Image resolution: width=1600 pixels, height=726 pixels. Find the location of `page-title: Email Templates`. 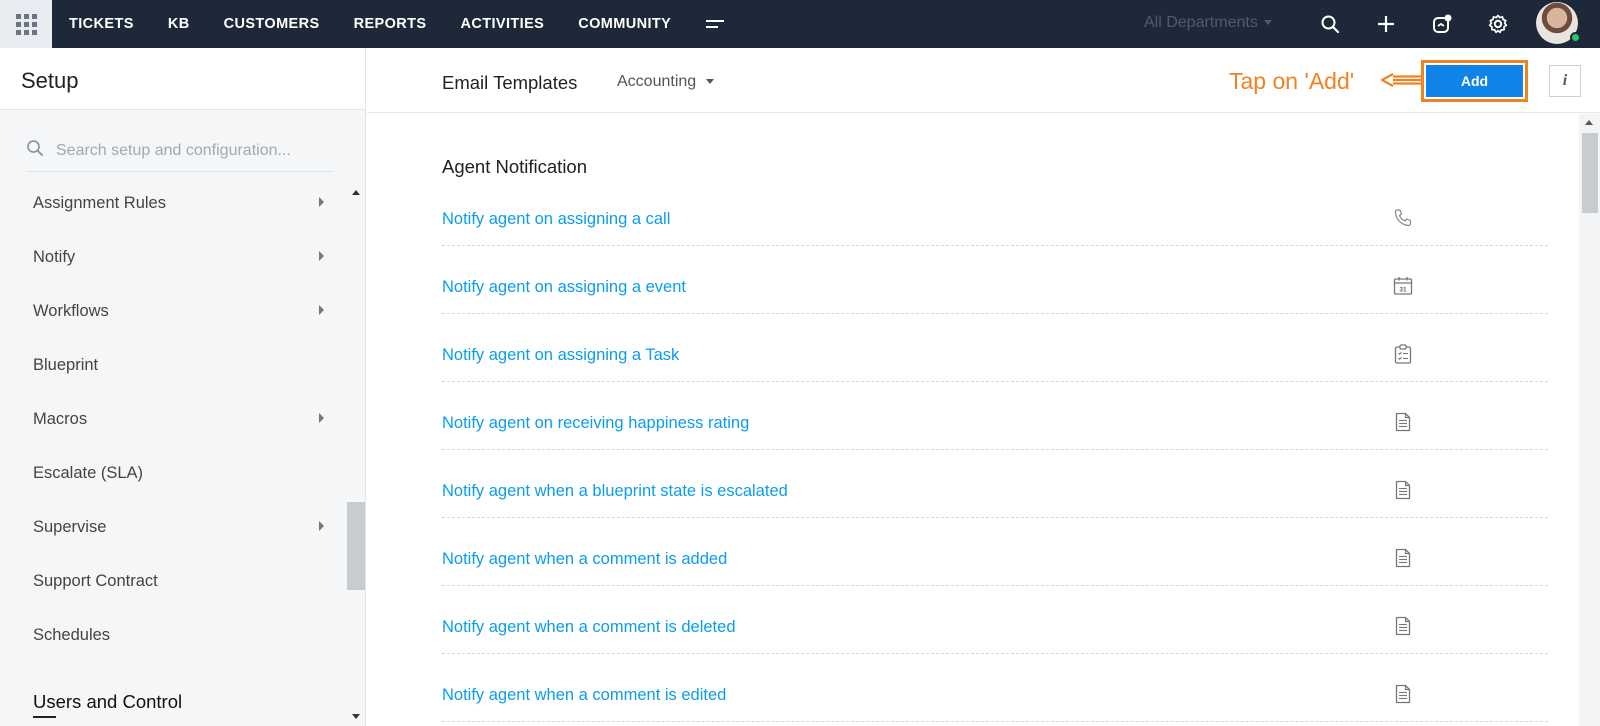

page-title: Email Templates is located at coordinates (510, 82).